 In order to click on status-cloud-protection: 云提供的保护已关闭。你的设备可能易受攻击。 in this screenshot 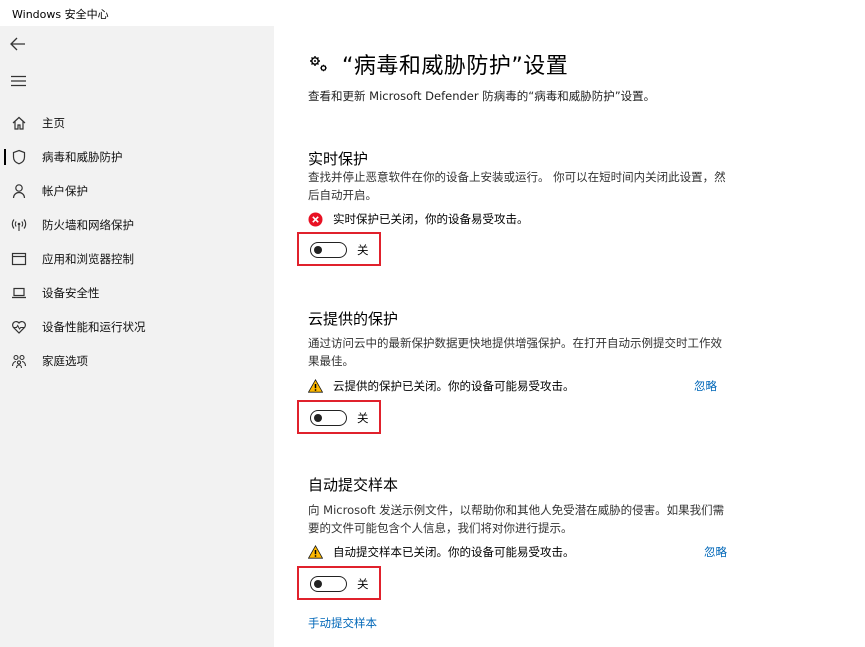, I will do `click(441, 386)`.